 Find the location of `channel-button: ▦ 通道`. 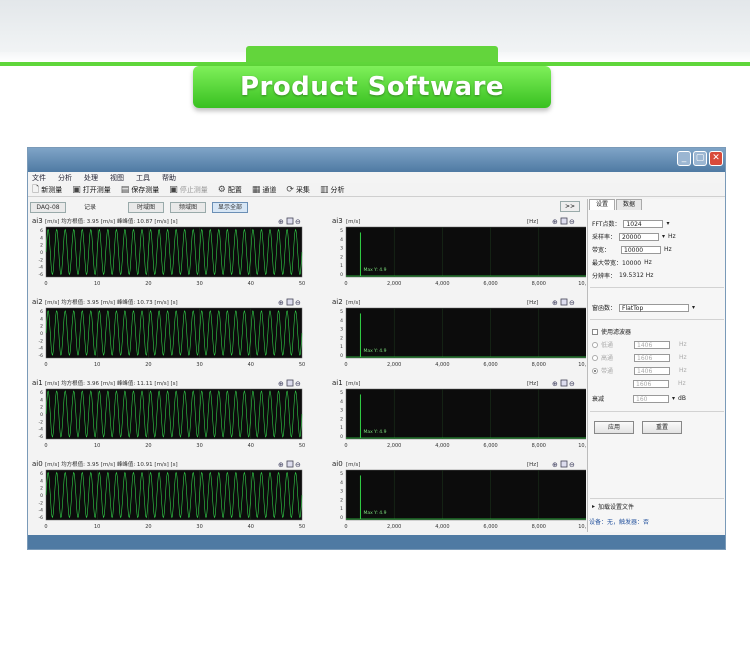

channel-button: ▦ 通道 is located at coordinates (264, 190).